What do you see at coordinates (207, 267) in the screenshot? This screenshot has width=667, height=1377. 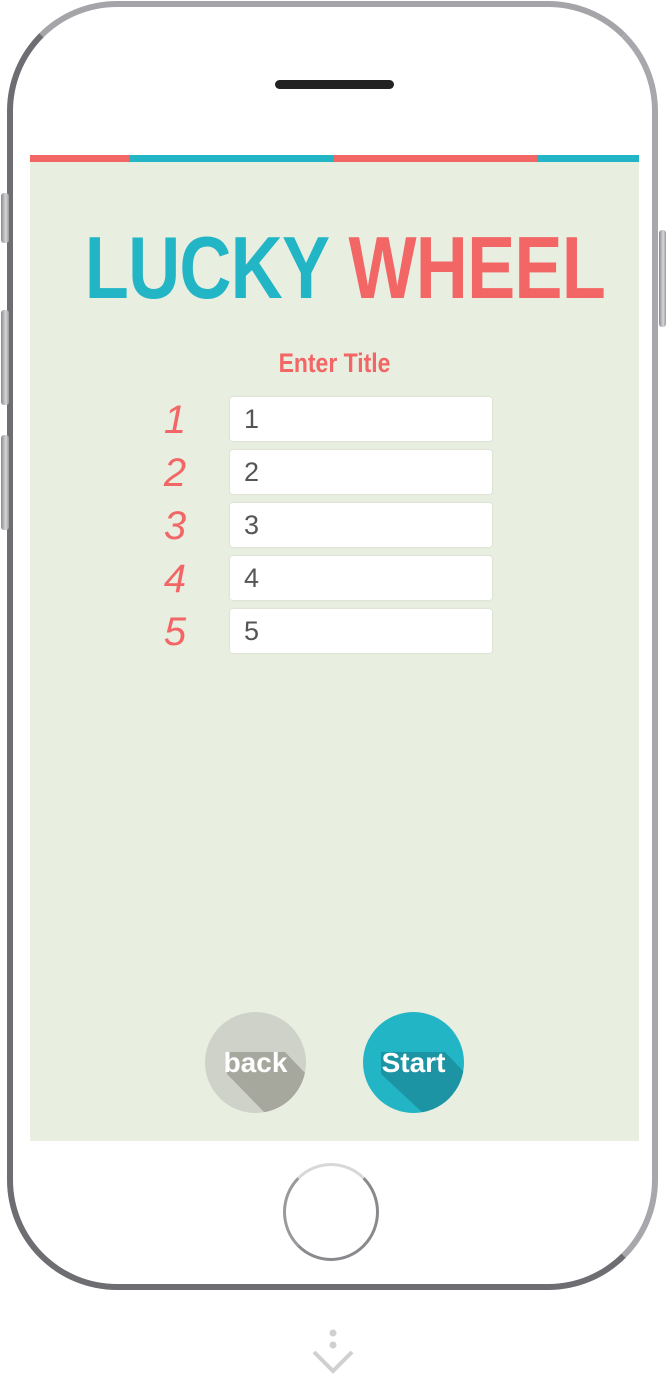 I see `title-lucky: LUCKY` at bounding box center [207, 267].